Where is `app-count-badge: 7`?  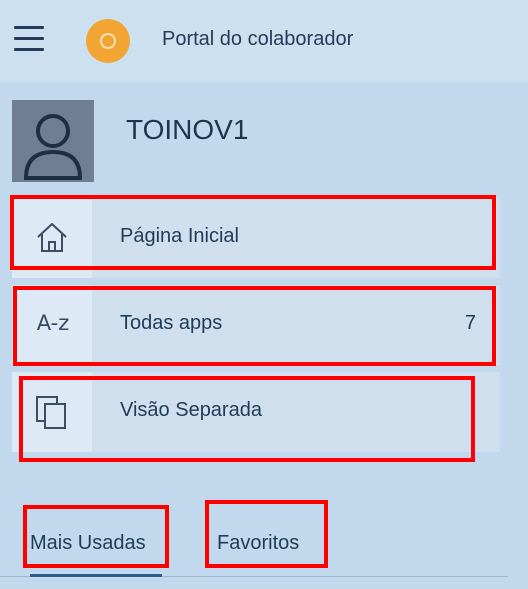
app-count-badge: 7 is located at coordinates (470, 323).